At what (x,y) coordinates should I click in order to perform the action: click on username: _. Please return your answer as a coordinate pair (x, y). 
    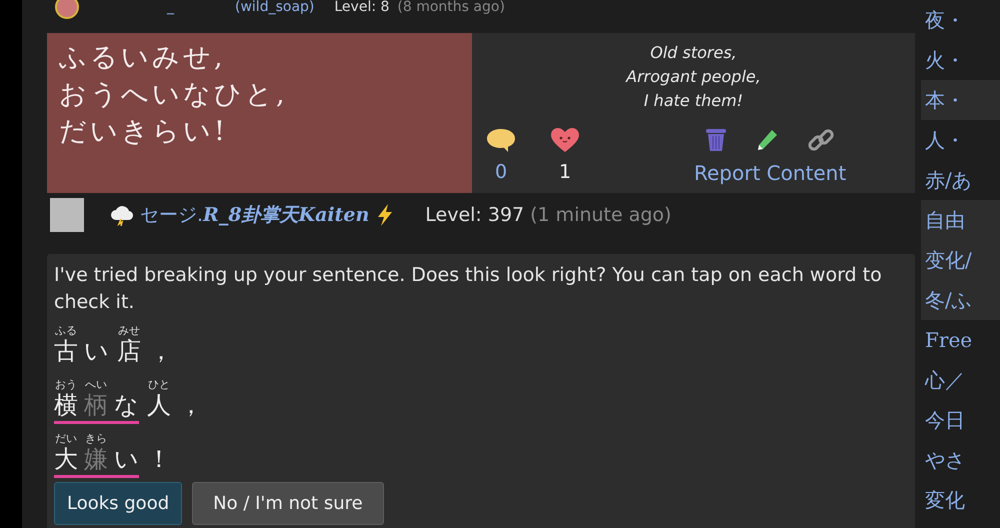
    Looking at the image, I should click on (197, 7).